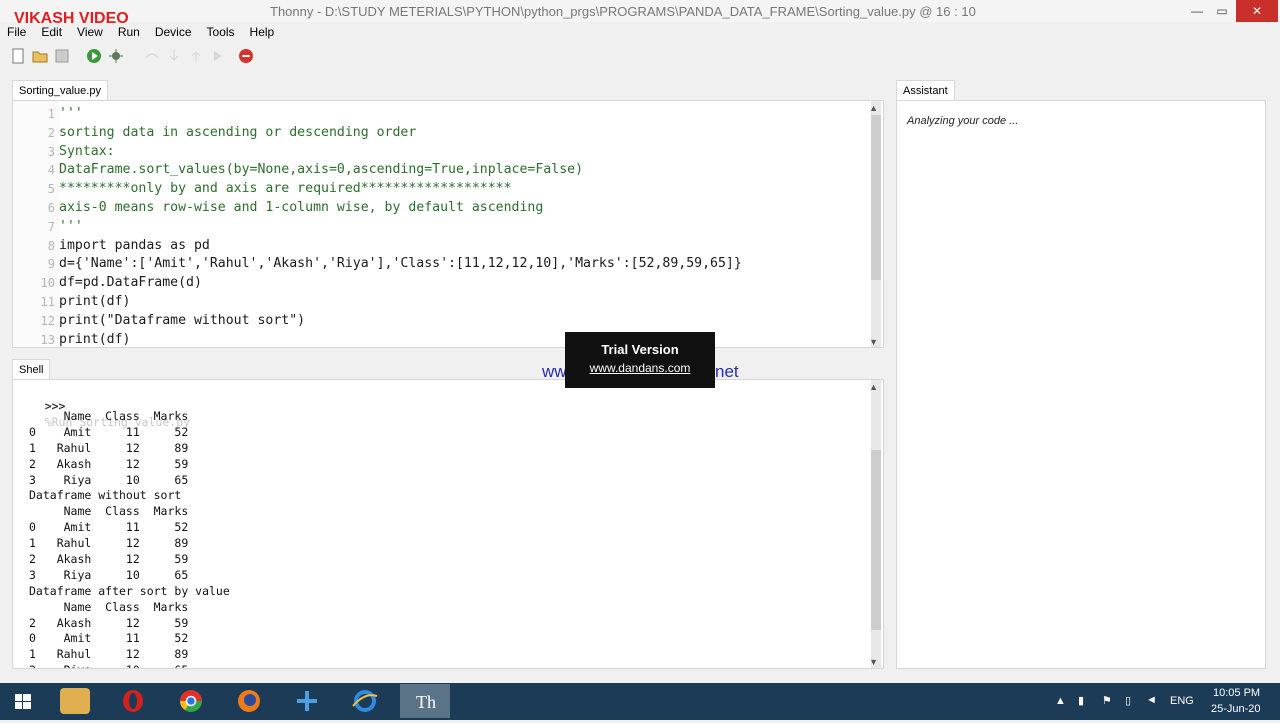  Describe the element at coordinates (221, 32) in the screenshot. I see `menu-tools: Tools` at that location.